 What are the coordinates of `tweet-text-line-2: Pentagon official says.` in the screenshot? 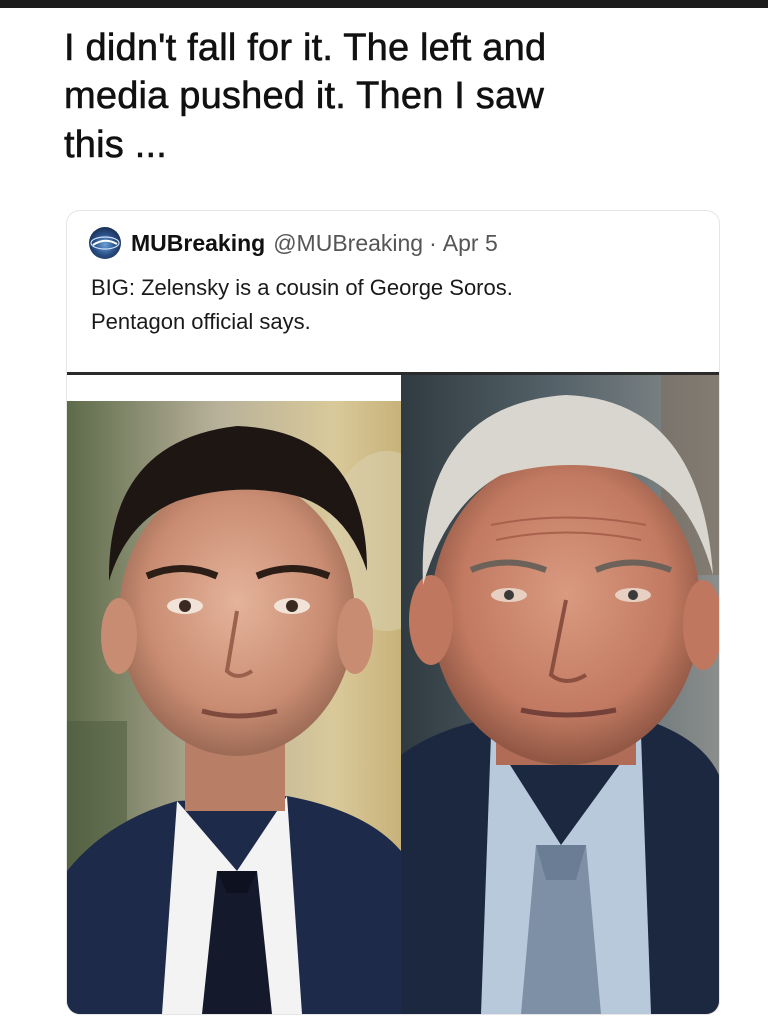 It's located at (201, 321).